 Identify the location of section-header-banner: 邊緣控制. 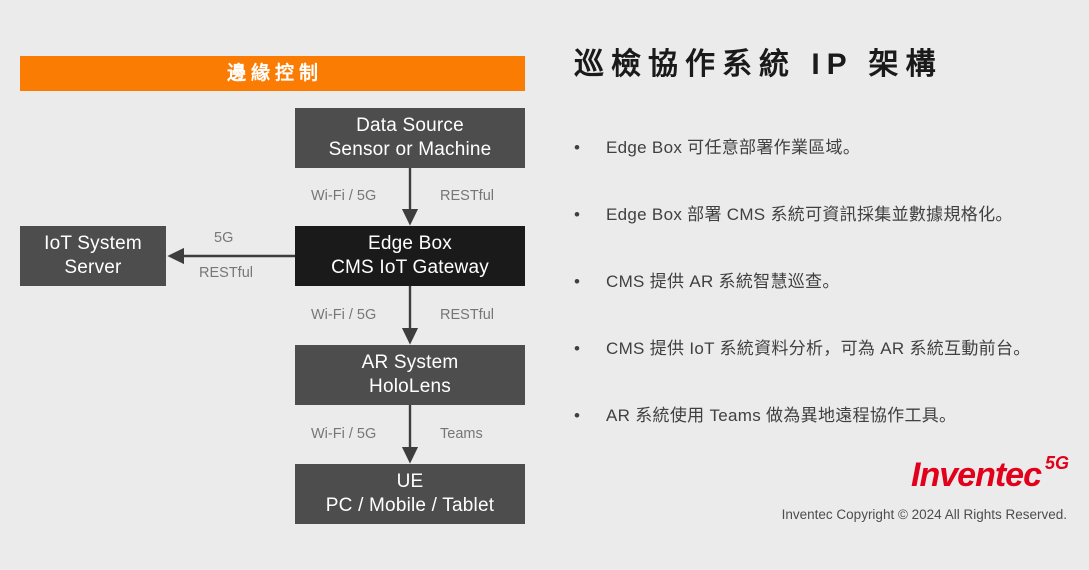
(272, 73).